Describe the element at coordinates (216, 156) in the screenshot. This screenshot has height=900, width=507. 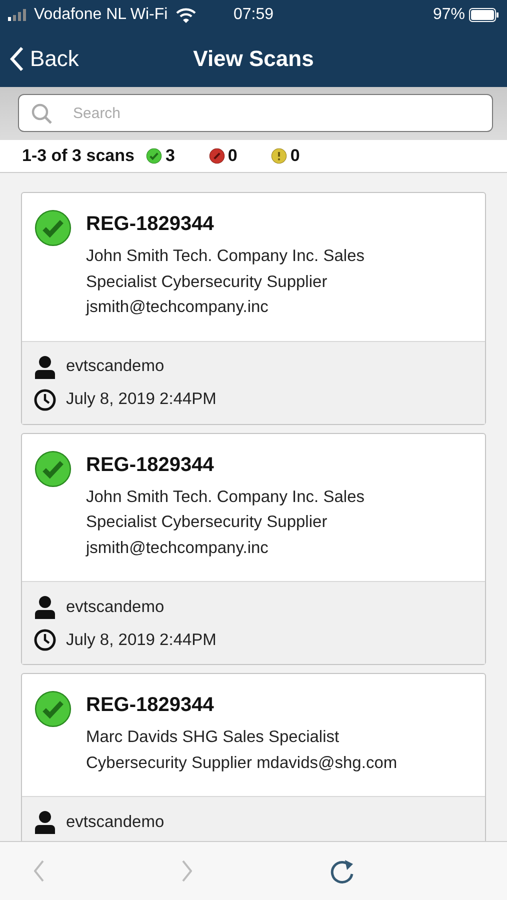
I see `error-icon` at that location.